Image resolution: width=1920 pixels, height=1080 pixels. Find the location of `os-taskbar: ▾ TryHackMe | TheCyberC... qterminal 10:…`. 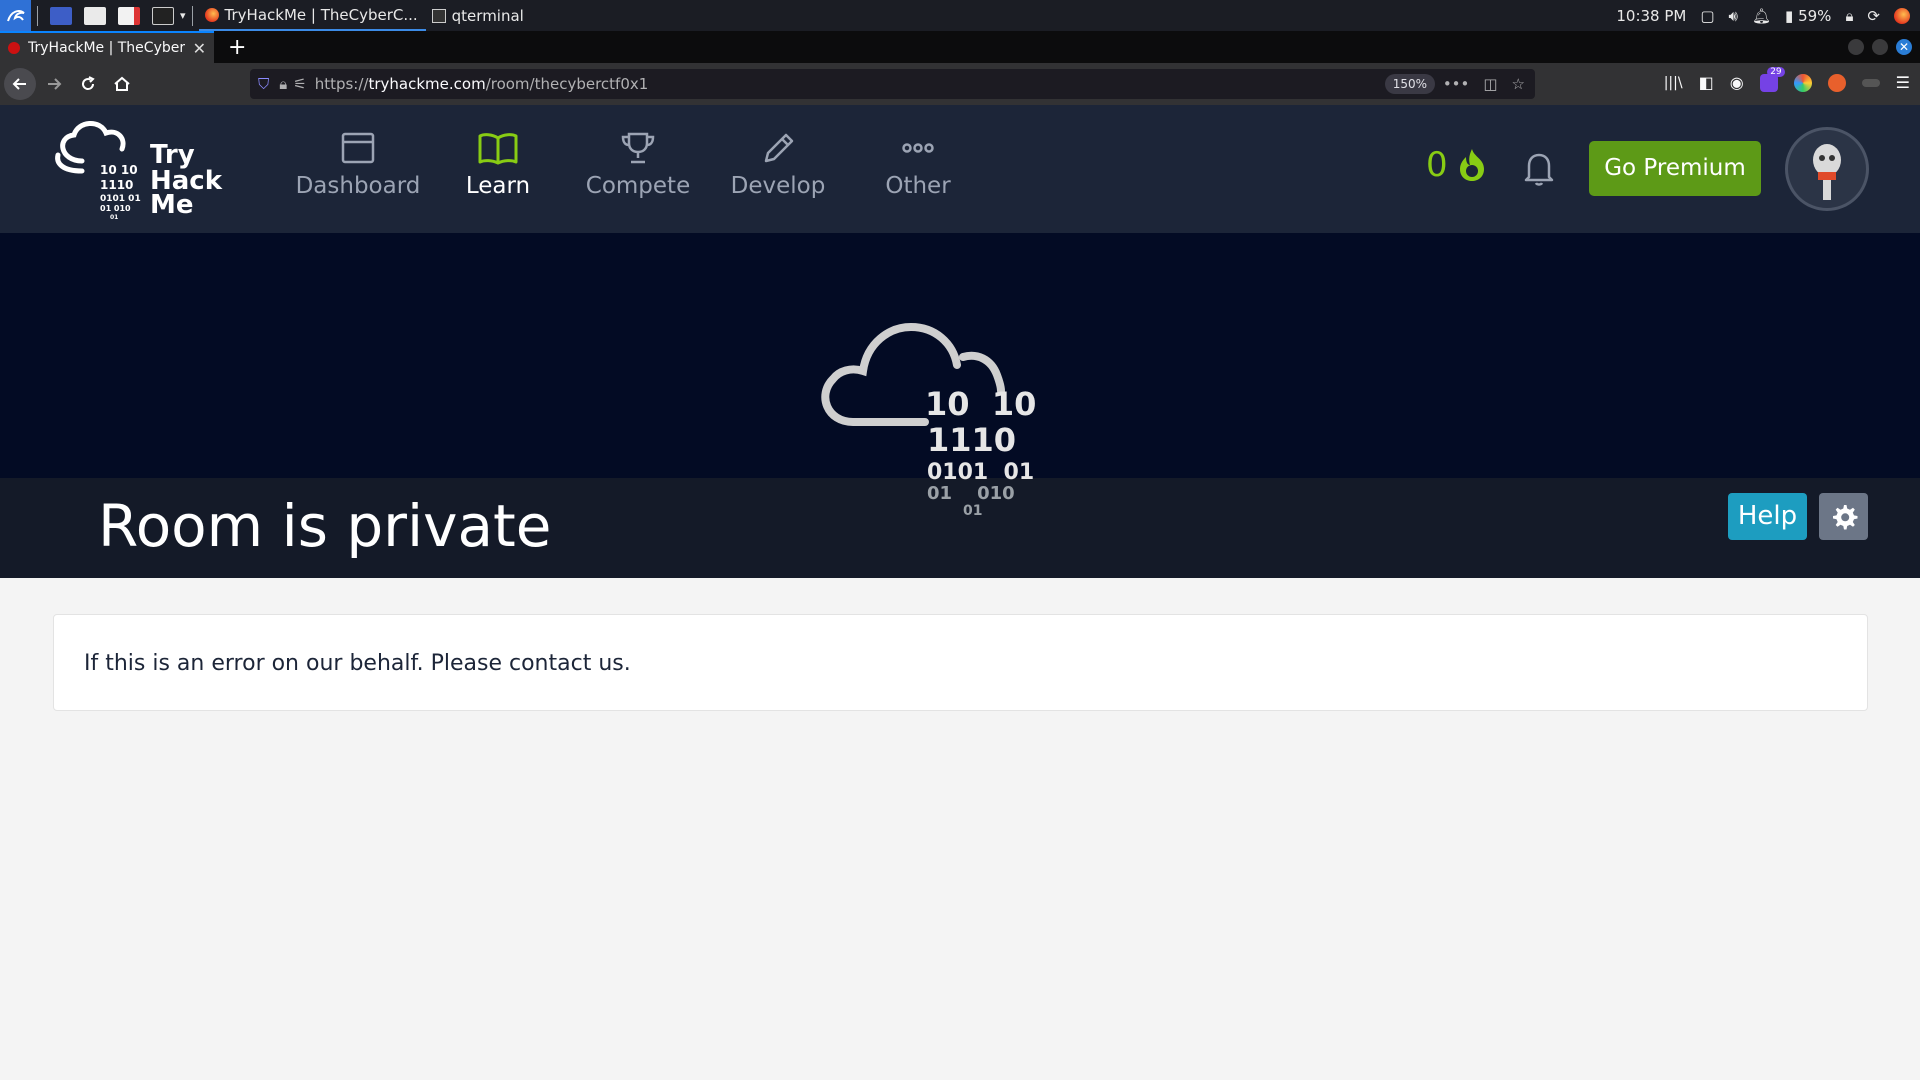

os-taskbar: ▾ TryHackMe | TheCyberC... qterminal 10:… is located at coordinates (960, 15).